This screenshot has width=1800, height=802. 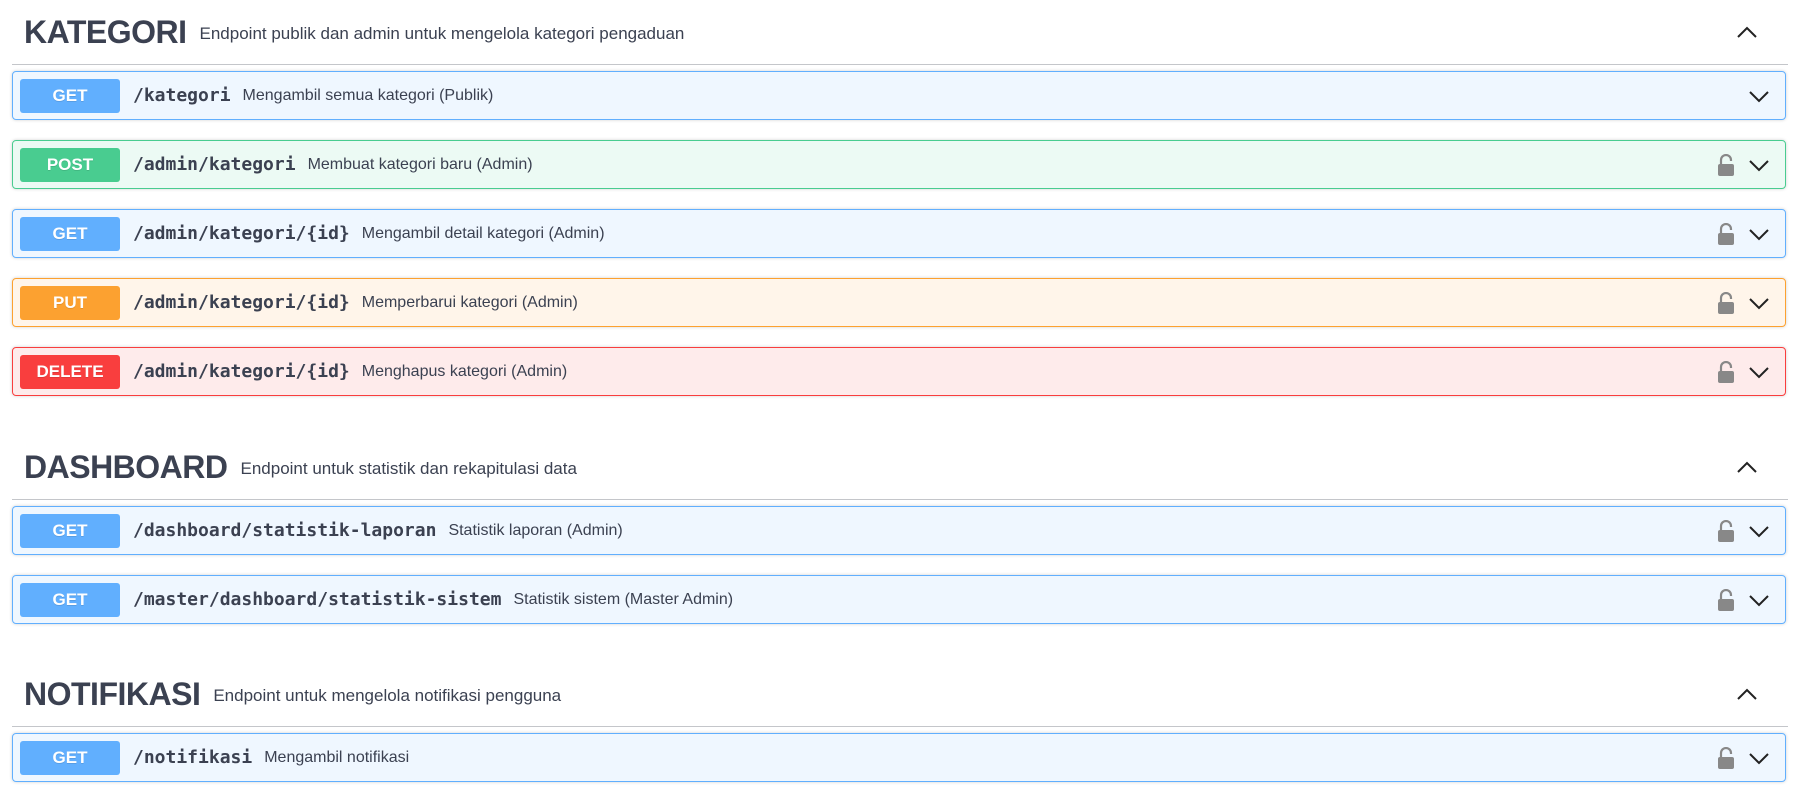 I want to click on operations-list-notifikasi: GET /notifikasi Mengambil notifikasi, so click(x=899, y=757).